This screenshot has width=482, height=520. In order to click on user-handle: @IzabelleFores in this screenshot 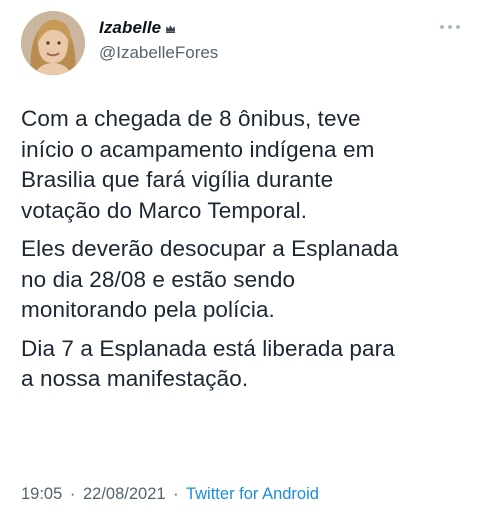, I will do `click(158, 53)`.